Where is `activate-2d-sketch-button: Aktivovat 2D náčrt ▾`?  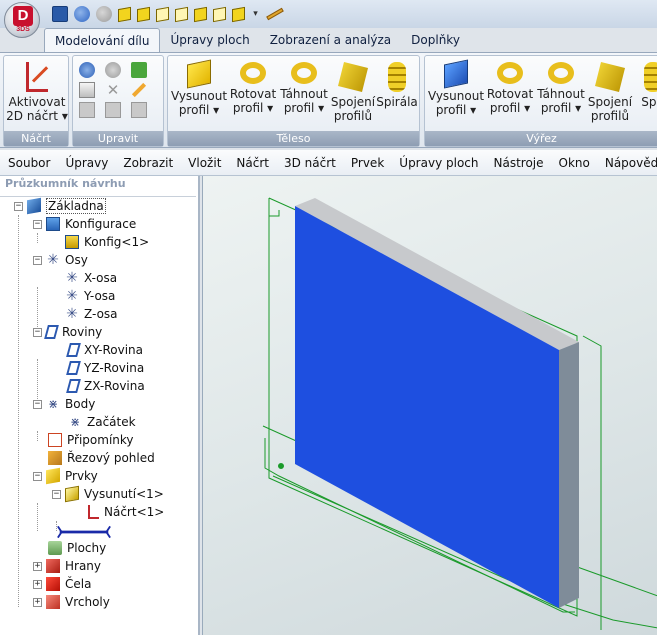
activate-2d-sketch-button: Aktivovat 2D náčrt ▾ is located at coordinates (37, 95).